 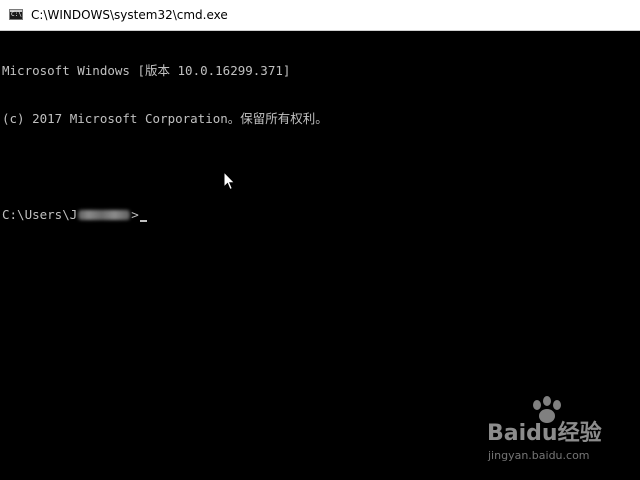 What do you see at coordinates (129, 15) in the screenshot?
I see `window-title: C:\WINDOWS\system32\cmd.exe` at bounding box center [129, 15].